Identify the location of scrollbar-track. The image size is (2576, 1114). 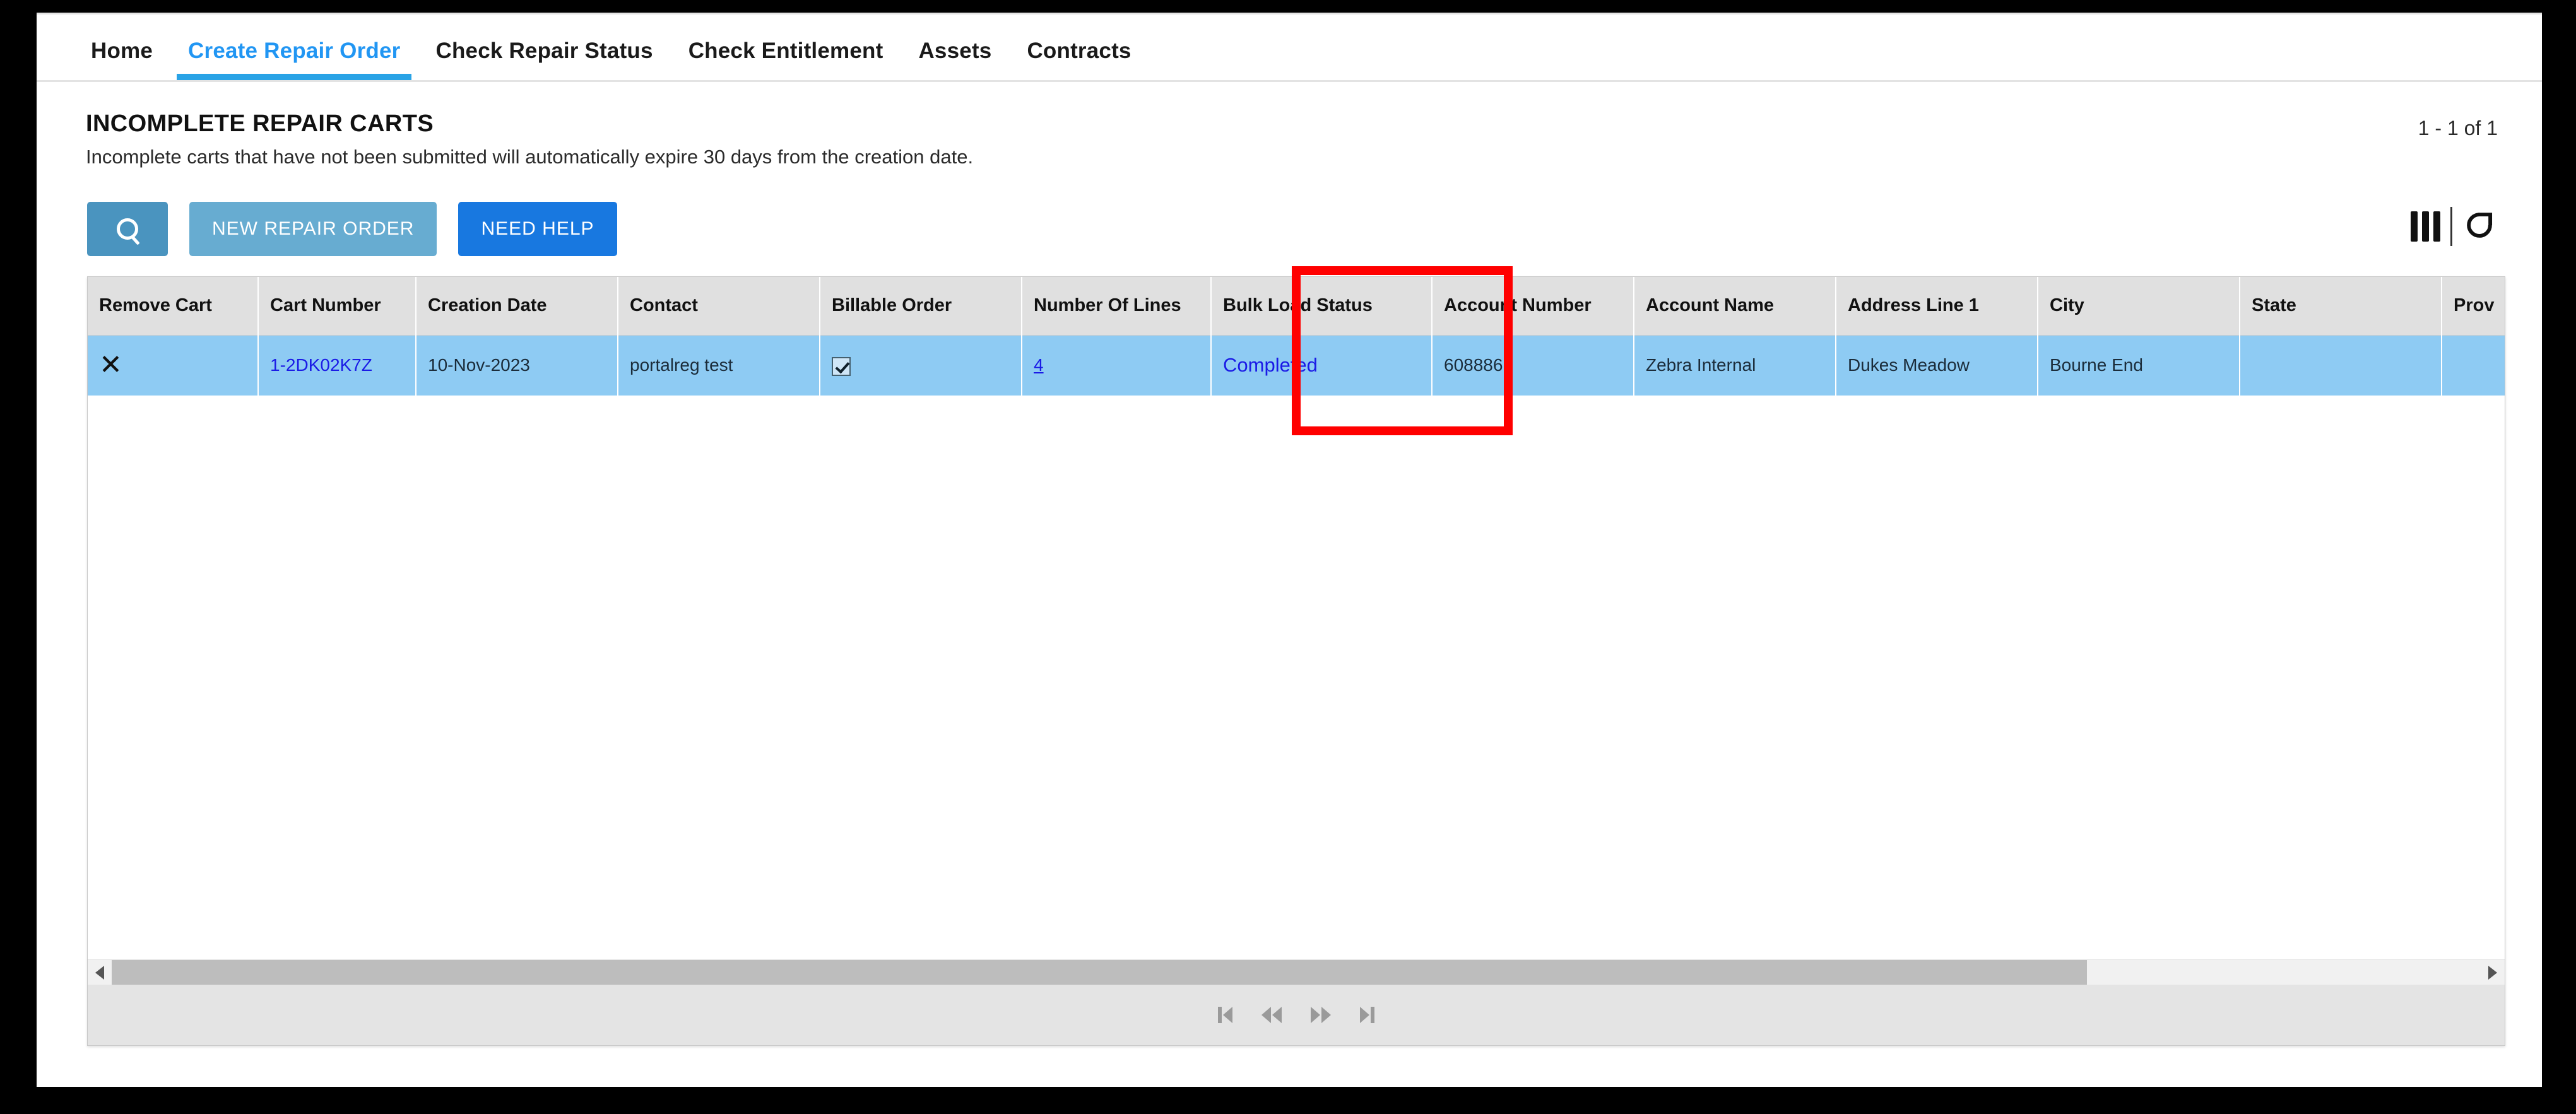
(1296, 972).